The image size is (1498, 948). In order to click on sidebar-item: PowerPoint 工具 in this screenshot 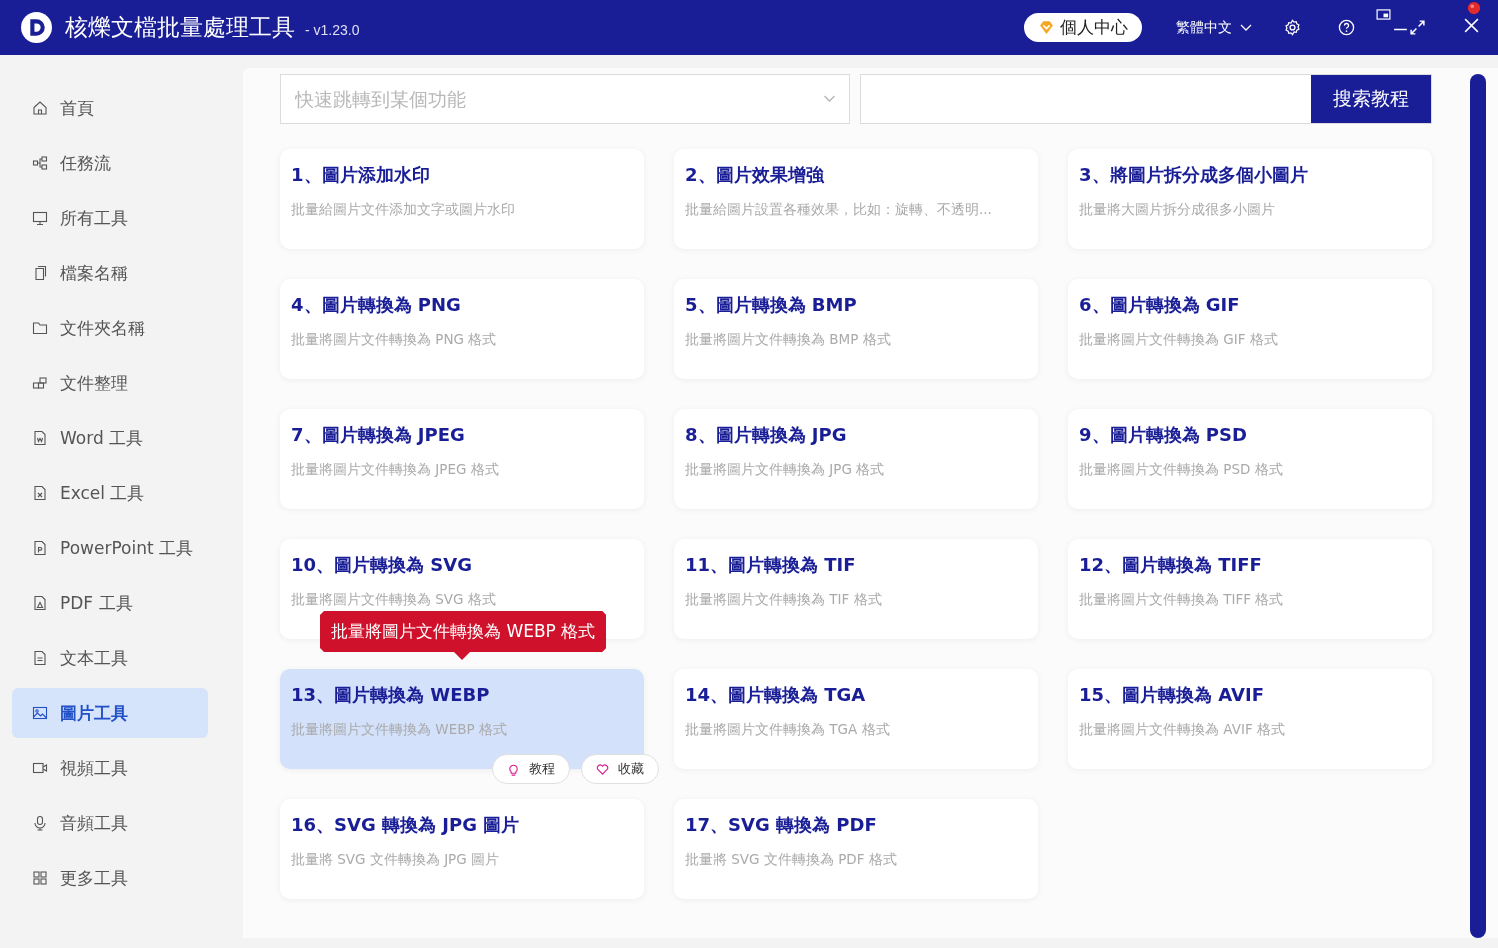, I will do `click(110, 548)`.